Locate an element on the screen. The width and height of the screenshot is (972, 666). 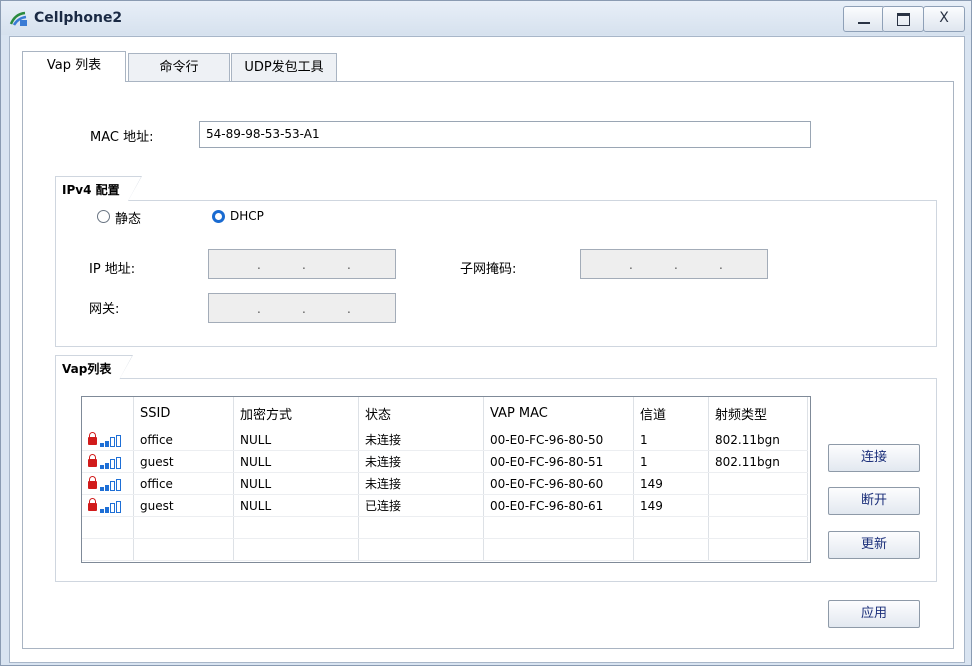
cell-vap-mac: 00-E0-FC-96-80-50 is located at coordinates (558, 440).